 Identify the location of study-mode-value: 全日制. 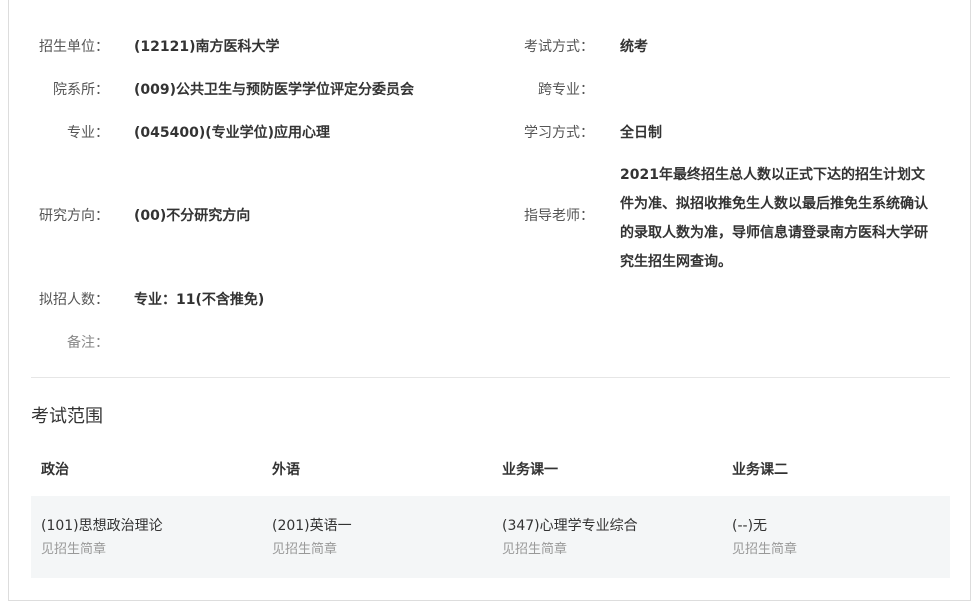
(641, 133).